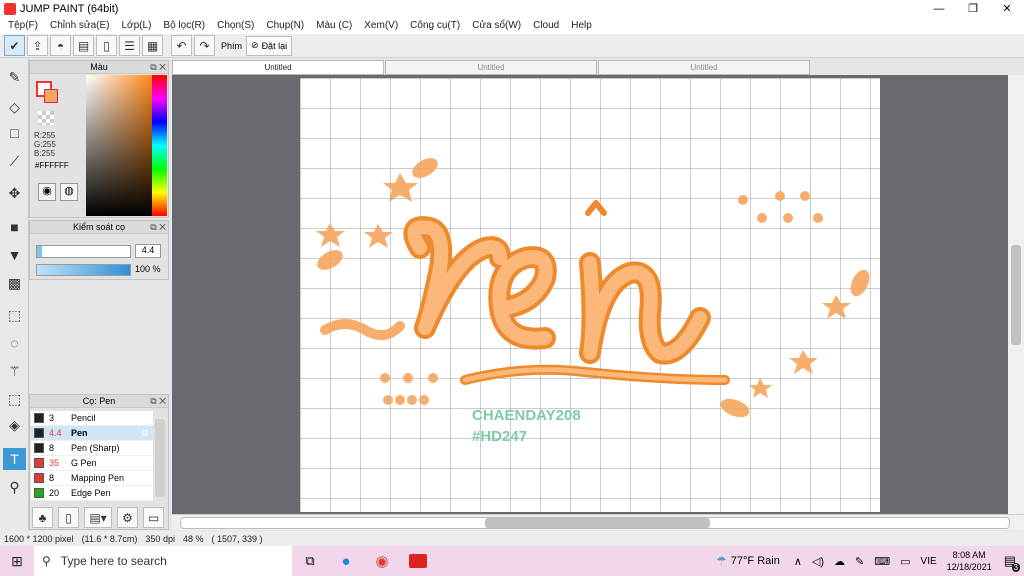 Image resolution: width=1024 pixels, height=576 pixels. What do you see at coordinates (145, 433) in the screenshot?
I see `gear-icon: ⚙` at bounding box center [145, 433].